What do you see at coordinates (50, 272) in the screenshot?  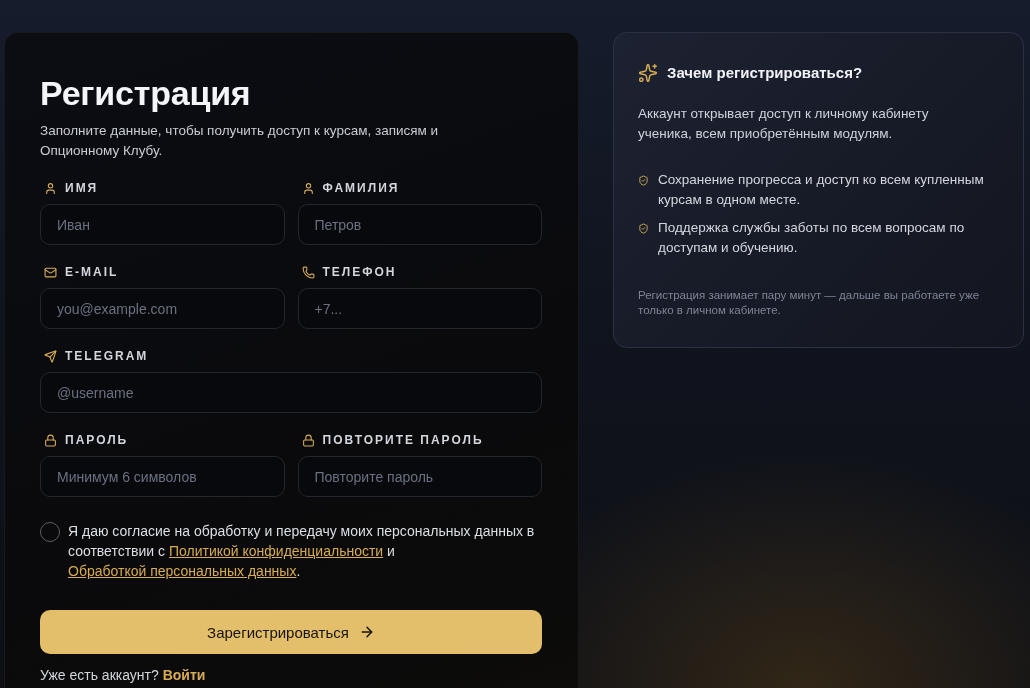 I see `envelope-icon` at bounding box center [50, 272].